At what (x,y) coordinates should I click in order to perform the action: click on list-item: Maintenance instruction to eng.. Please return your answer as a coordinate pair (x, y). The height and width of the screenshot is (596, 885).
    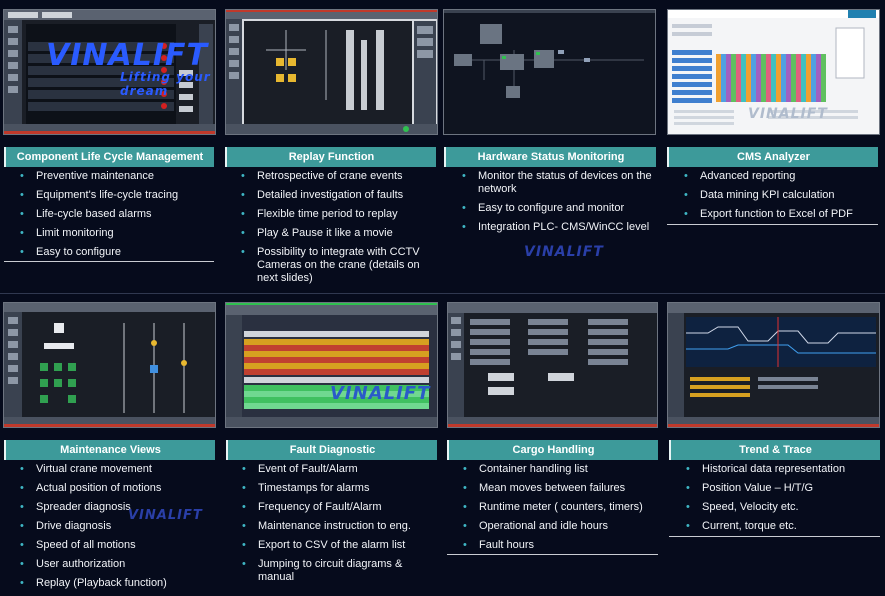
    Looking at the image, I should click on (333, 526).